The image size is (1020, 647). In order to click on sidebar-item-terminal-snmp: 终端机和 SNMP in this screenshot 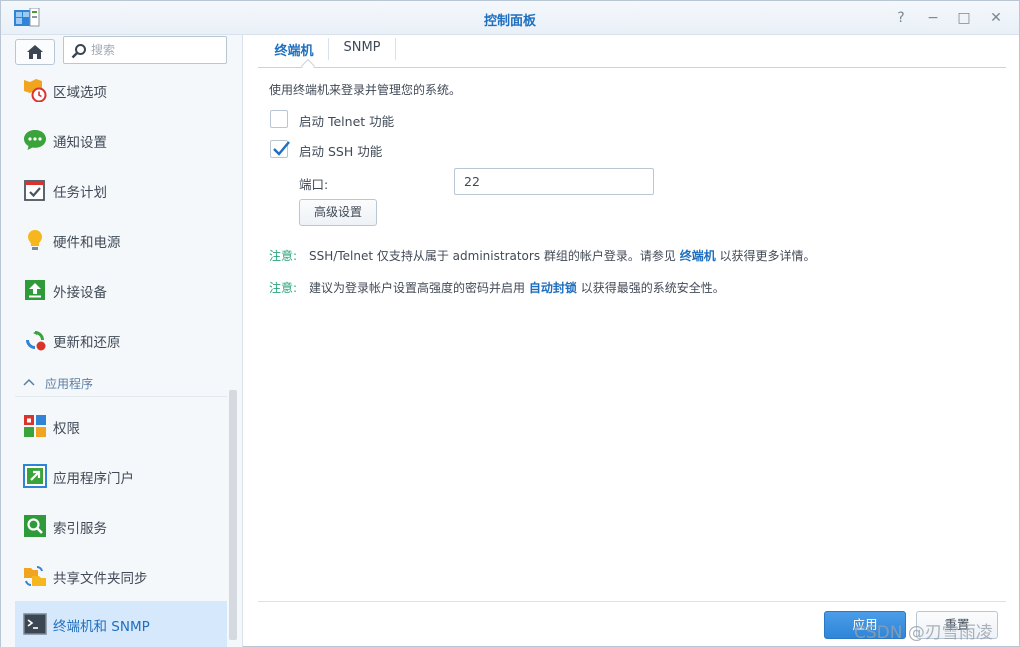, I will do `click(121, 624)`.